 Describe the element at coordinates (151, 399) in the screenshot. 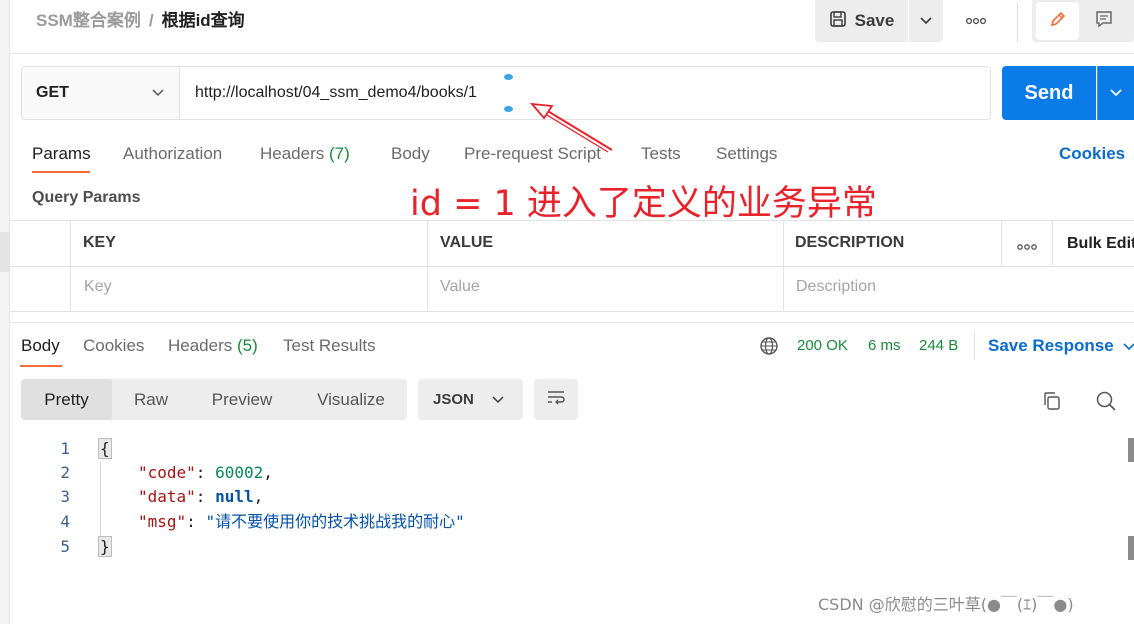

I see `view-mode-raw: Raw` at that location.